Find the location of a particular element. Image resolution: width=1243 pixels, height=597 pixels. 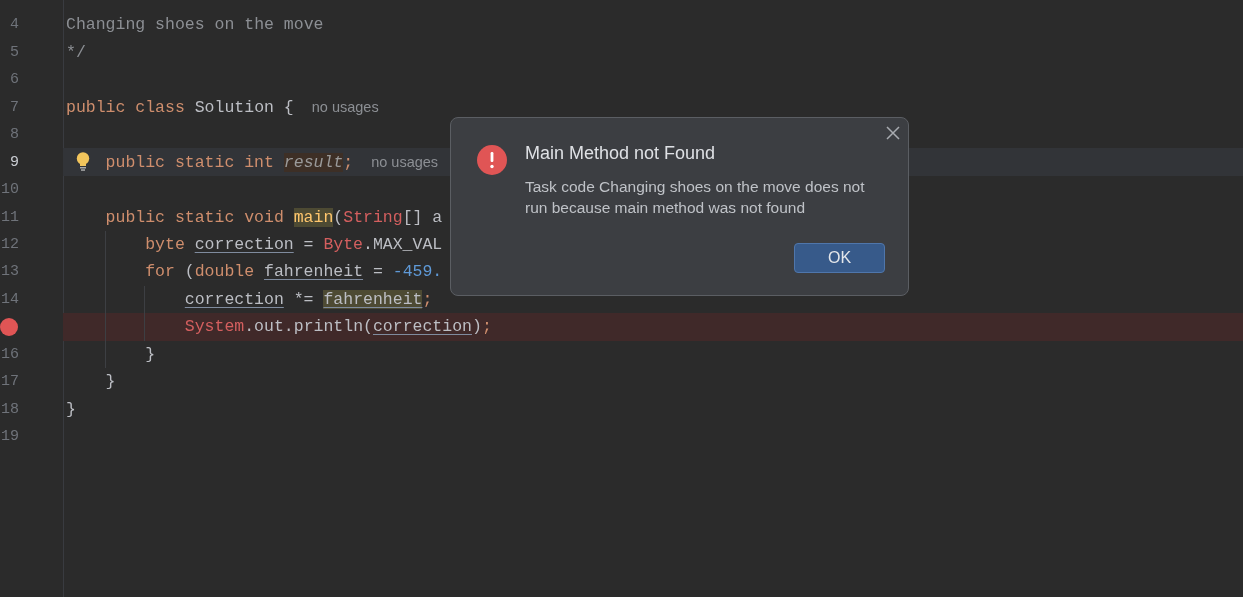

ok-button: OK is located at coordinates (839, 258).